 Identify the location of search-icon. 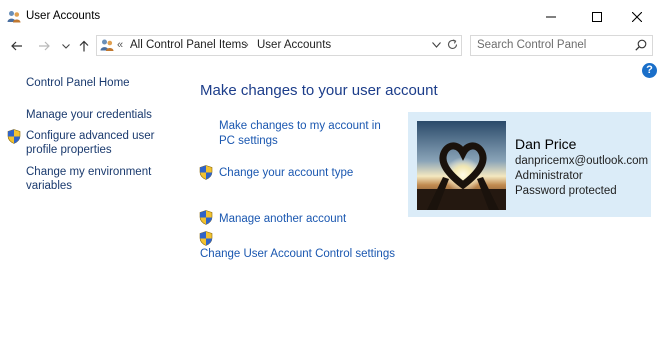
(641, 46).